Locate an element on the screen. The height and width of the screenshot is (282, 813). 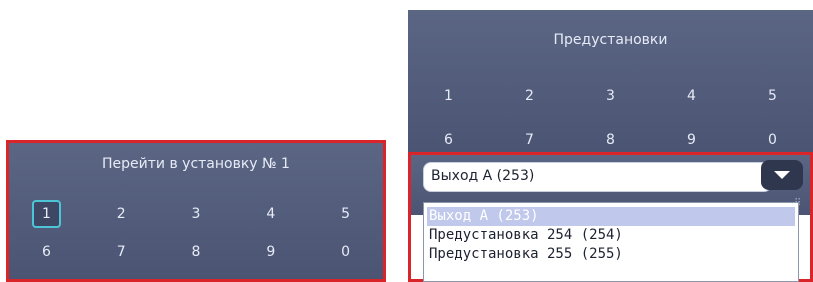
preset-key-8: 8 is located at coordinates (610, 140).